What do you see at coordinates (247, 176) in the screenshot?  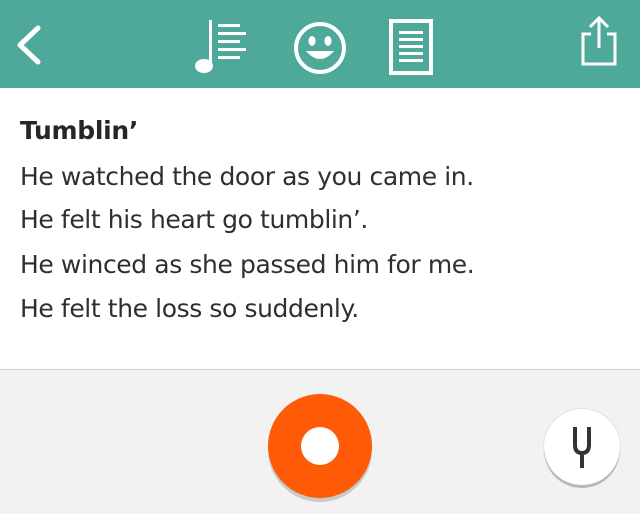 I see `lyric-line: He watched the door as you came in.` at bounding box center [247, 176].